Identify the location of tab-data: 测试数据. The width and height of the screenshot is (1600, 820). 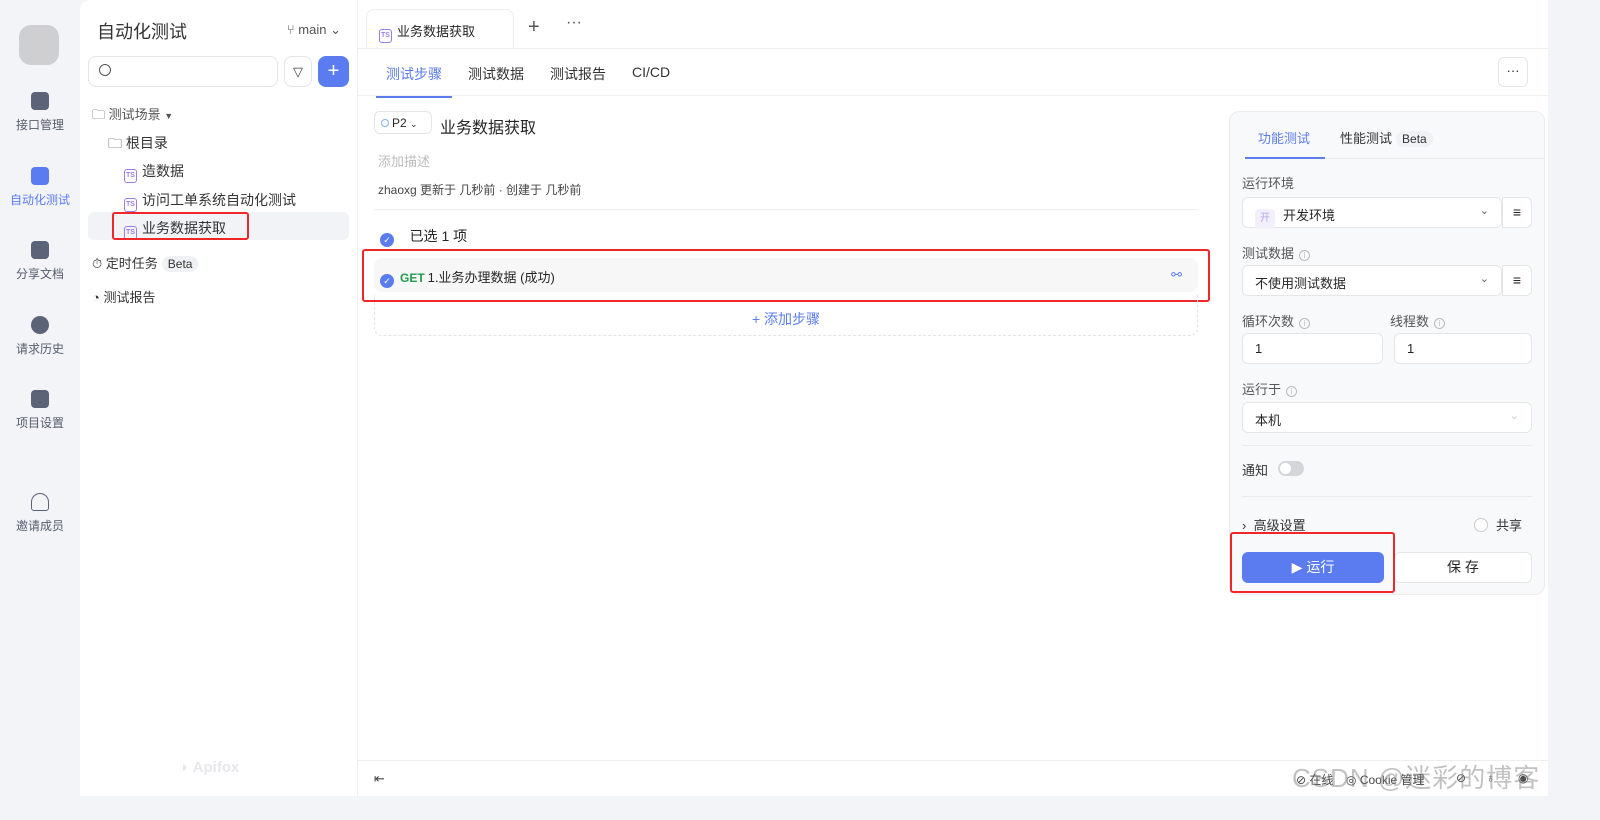
(496, 74).